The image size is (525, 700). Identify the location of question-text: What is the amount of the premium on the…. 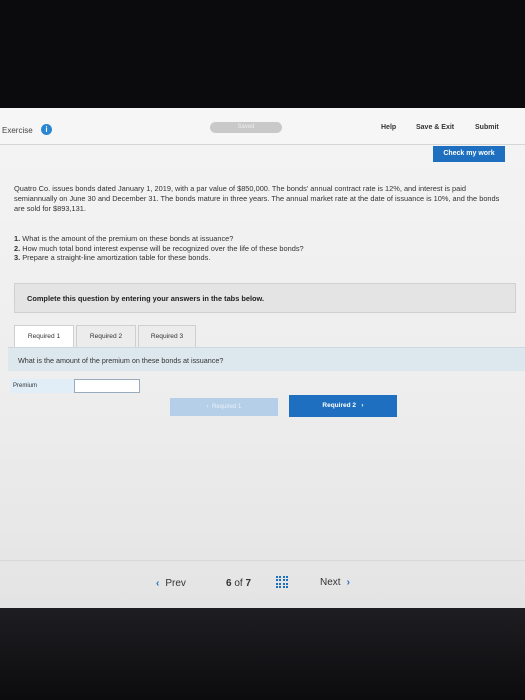
(128, 238).